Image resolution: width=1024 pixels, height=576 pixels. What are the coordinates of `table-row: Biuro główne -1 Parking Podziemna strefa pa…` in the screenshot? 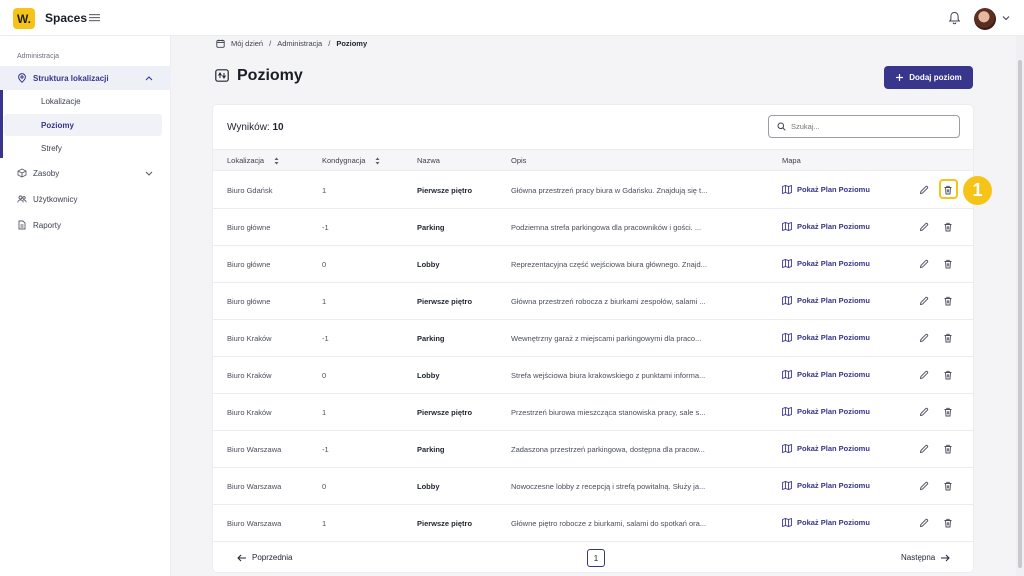 It's located at (593, 227).